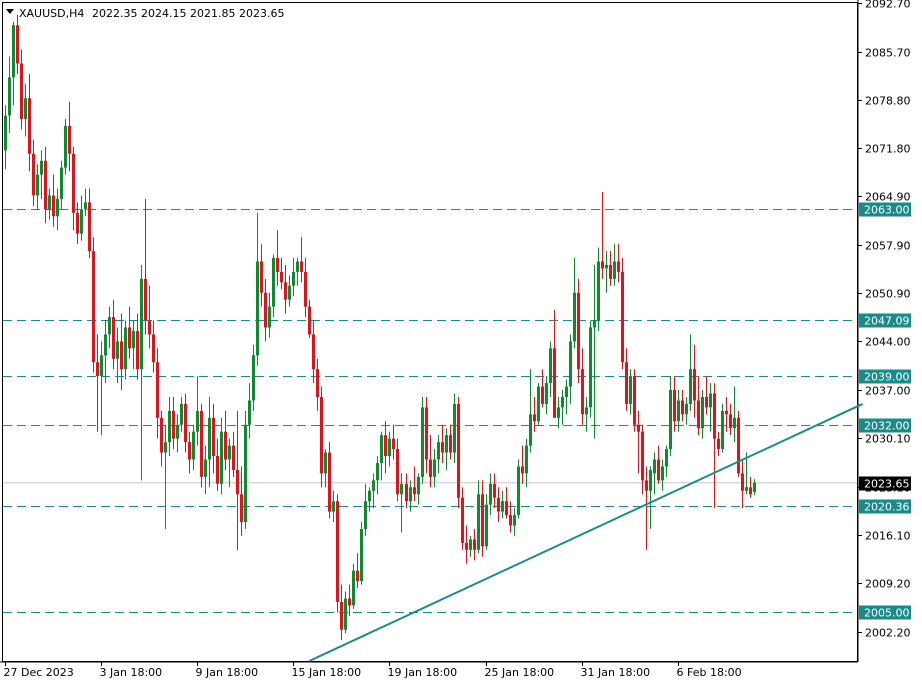  What do you see at coordinates (423, 672) in the screenshot?
I see `time-tick-label: 19 Jan 18:00` at bounding box center [423, 672].